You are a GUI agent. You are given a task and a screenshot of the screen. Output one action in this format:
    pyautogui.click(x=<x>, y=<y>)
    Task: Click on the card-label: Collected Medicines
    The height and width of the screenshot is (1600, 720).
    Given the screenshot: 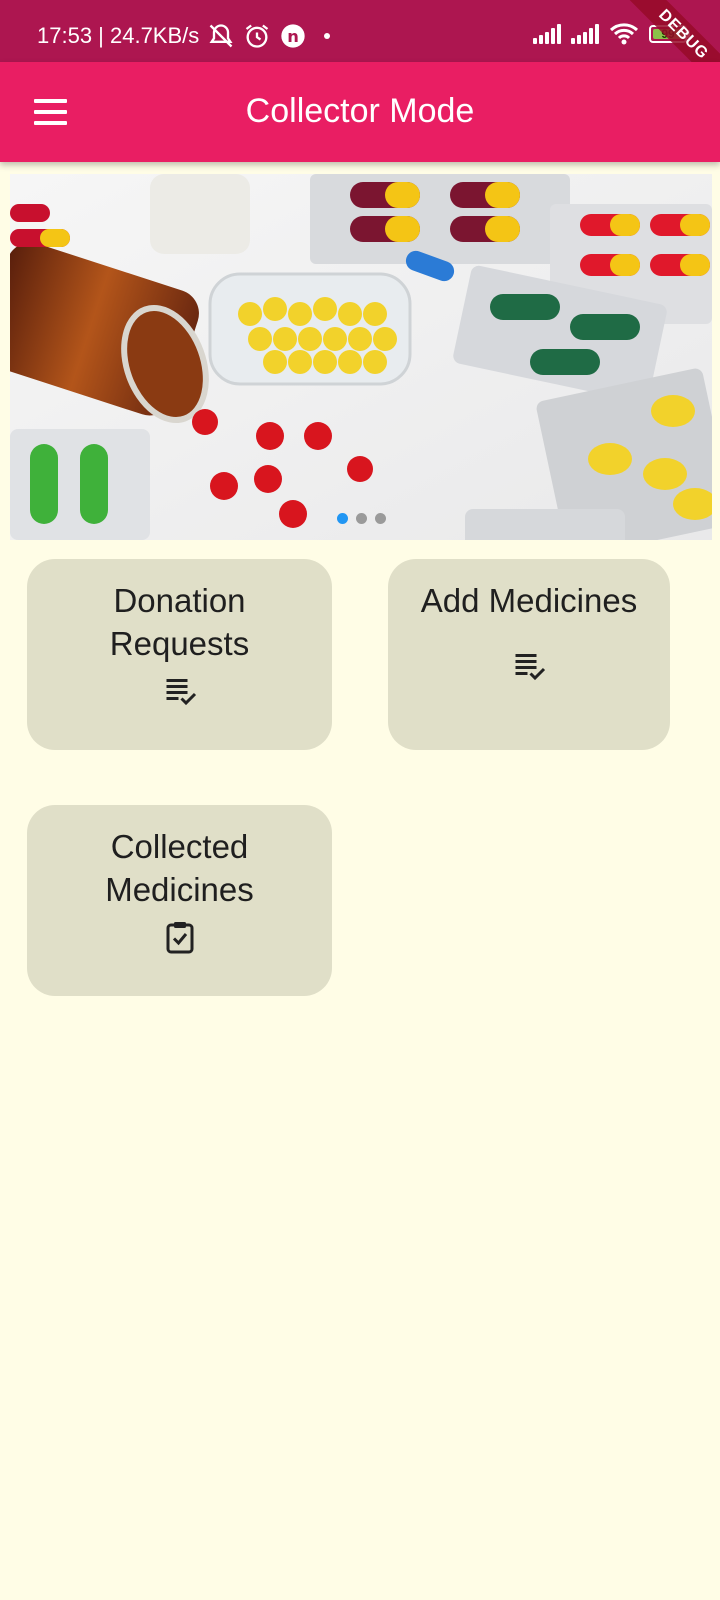 What is the action you would take?
    pyautogui.click(x=179, y=868)
    